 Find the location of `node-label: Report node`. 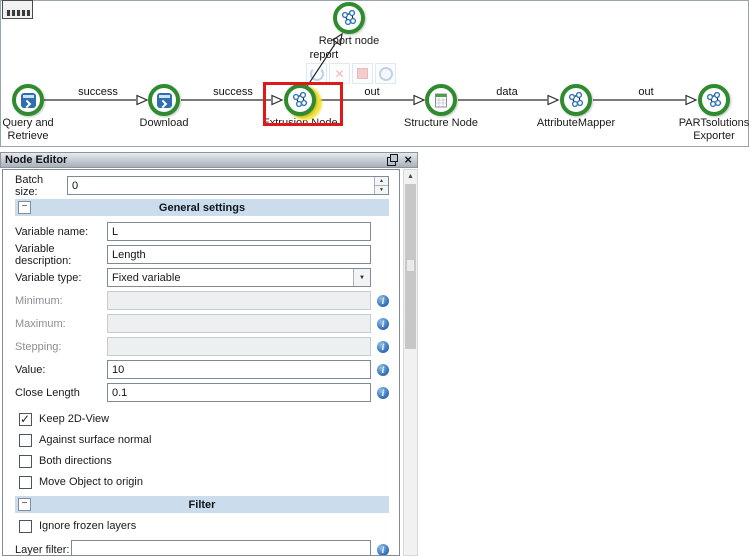

node-label: Report node is located at coordinates (349, 41).